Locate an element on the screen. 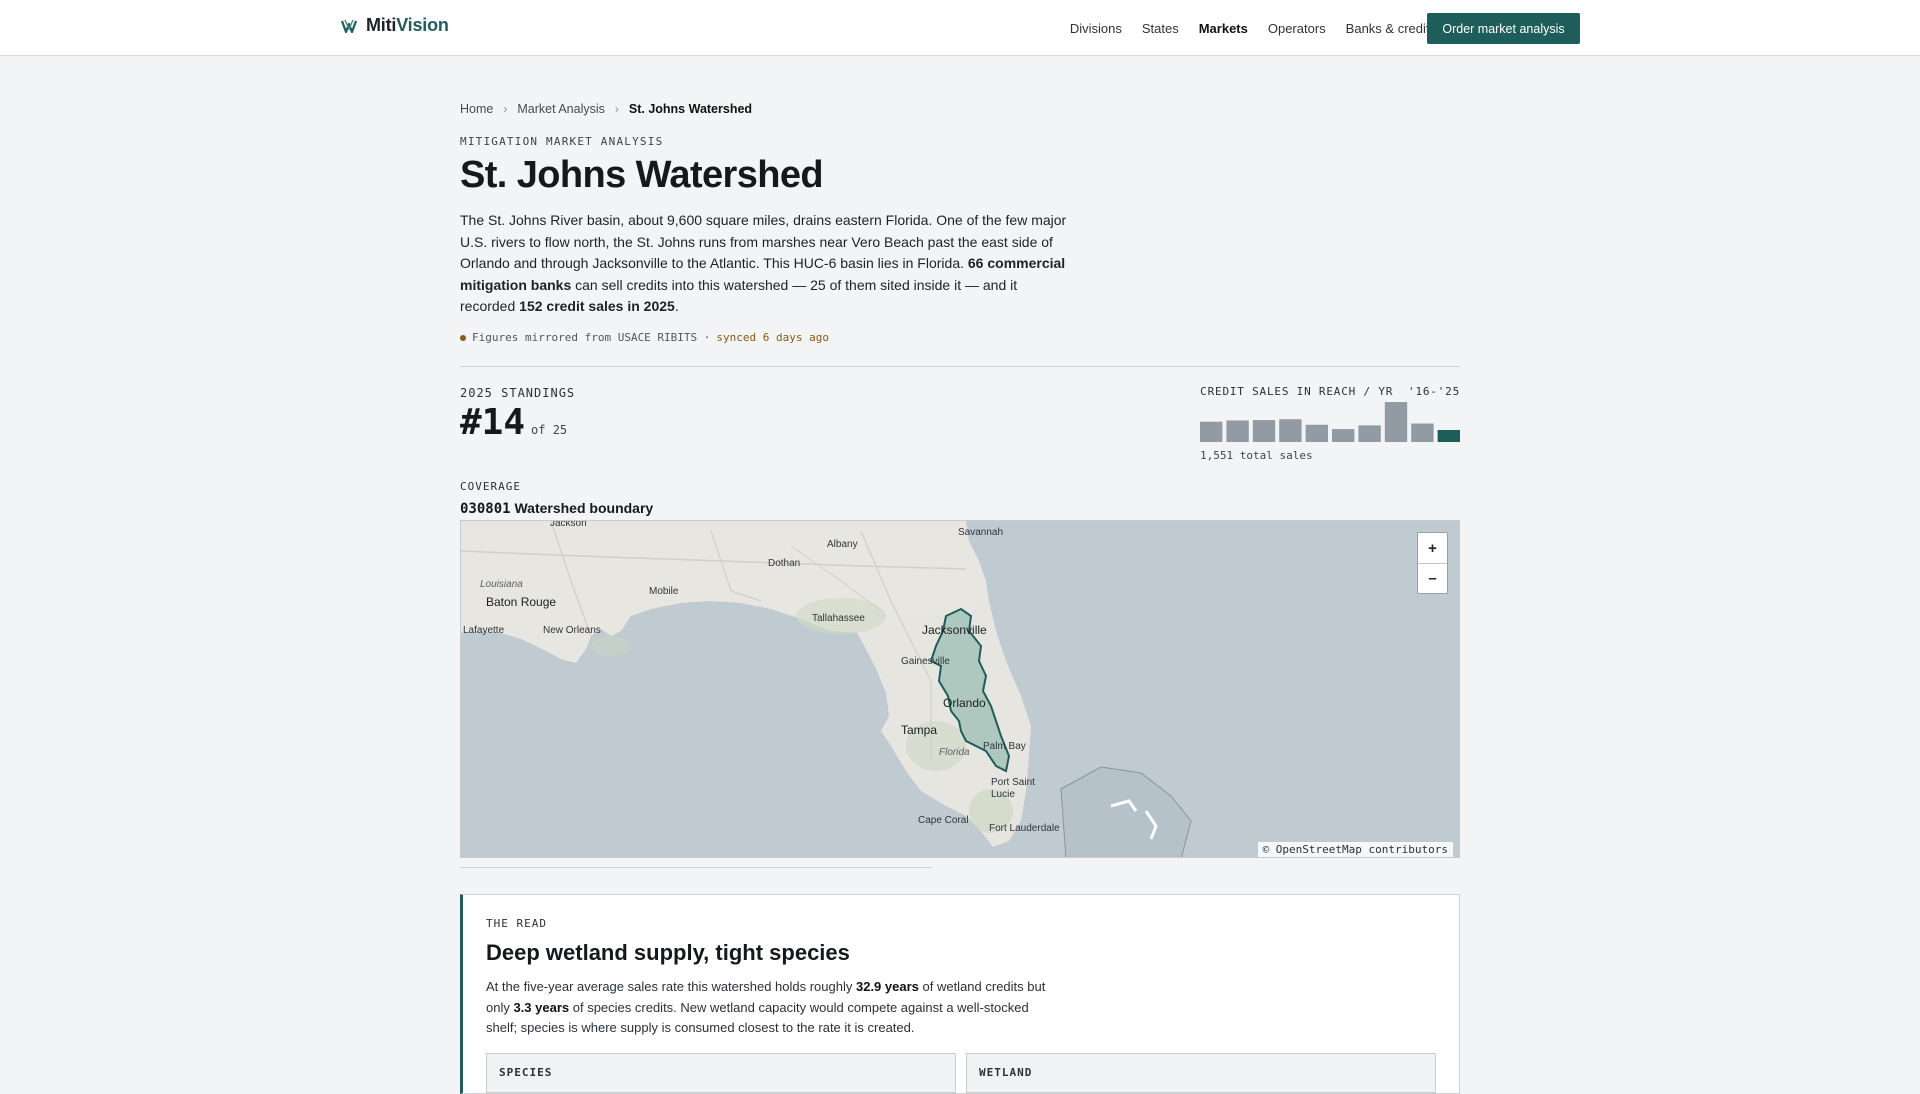 This screenshot has height=1094, width=1920. map-label-tallahassee: Tallahassee is located at coordinates (838, 618).